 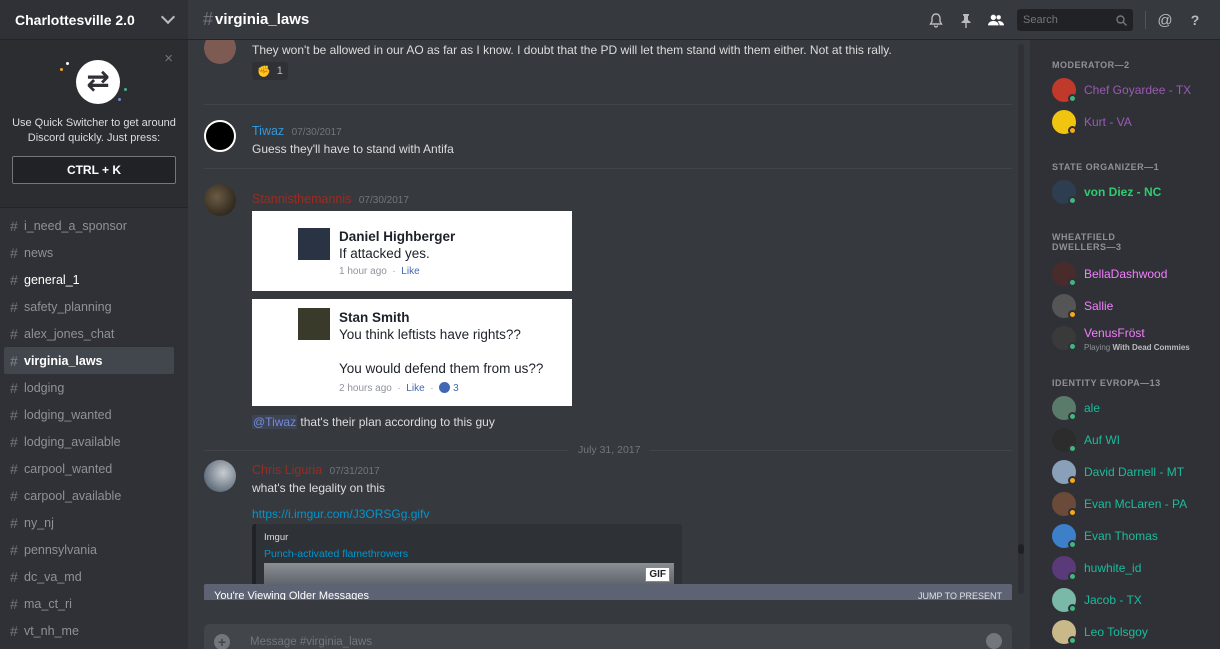 What do you see at coordinates (704, 20) in the screenshot?
I see `chat-header: # virginia_laws @ ?` at bounding box center [704, 20].